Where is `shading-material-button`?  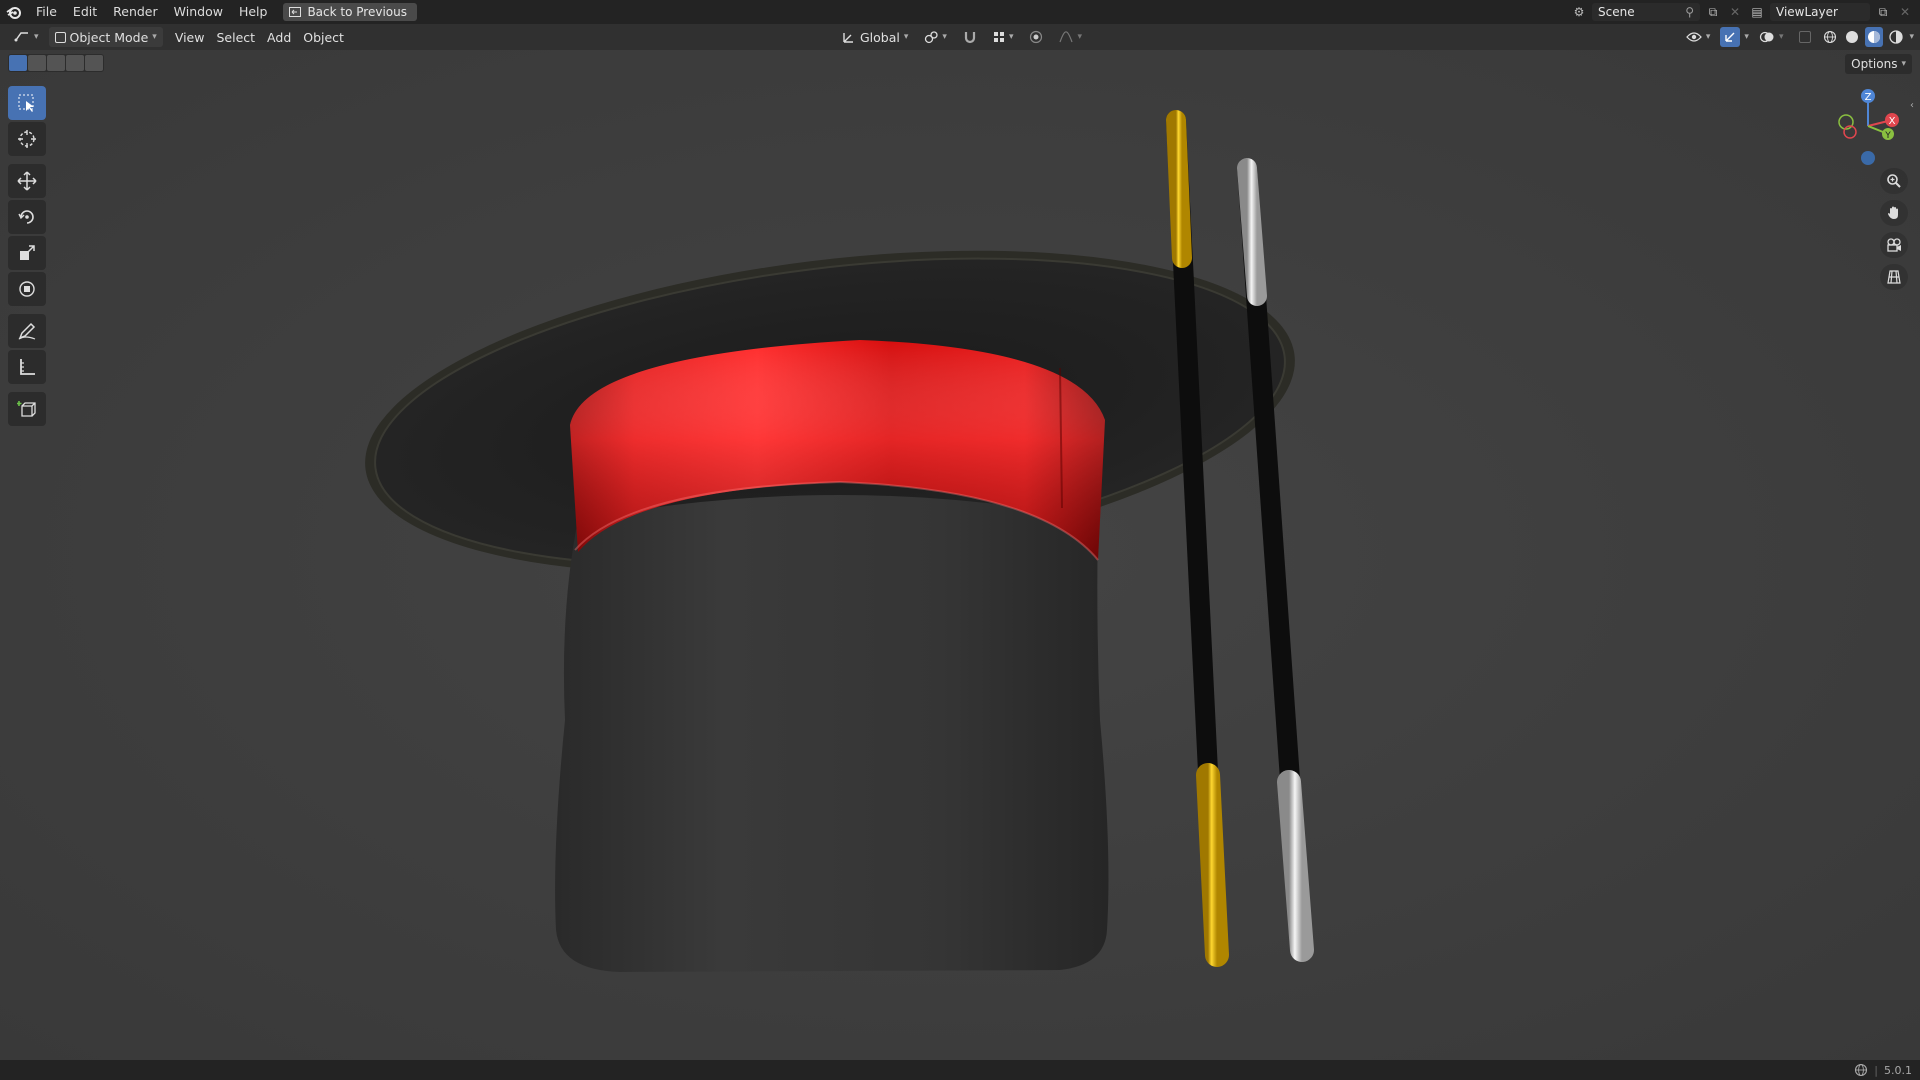
shading-material-button is located at coordinates (1874, 37).